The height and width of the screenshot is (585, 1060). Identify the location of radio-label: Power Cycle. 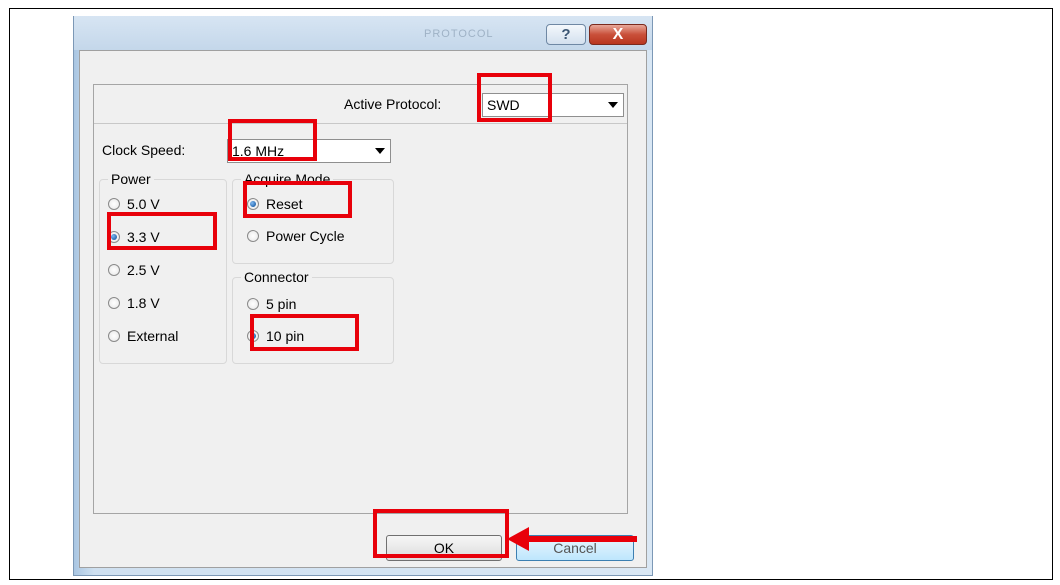
(305, 236).